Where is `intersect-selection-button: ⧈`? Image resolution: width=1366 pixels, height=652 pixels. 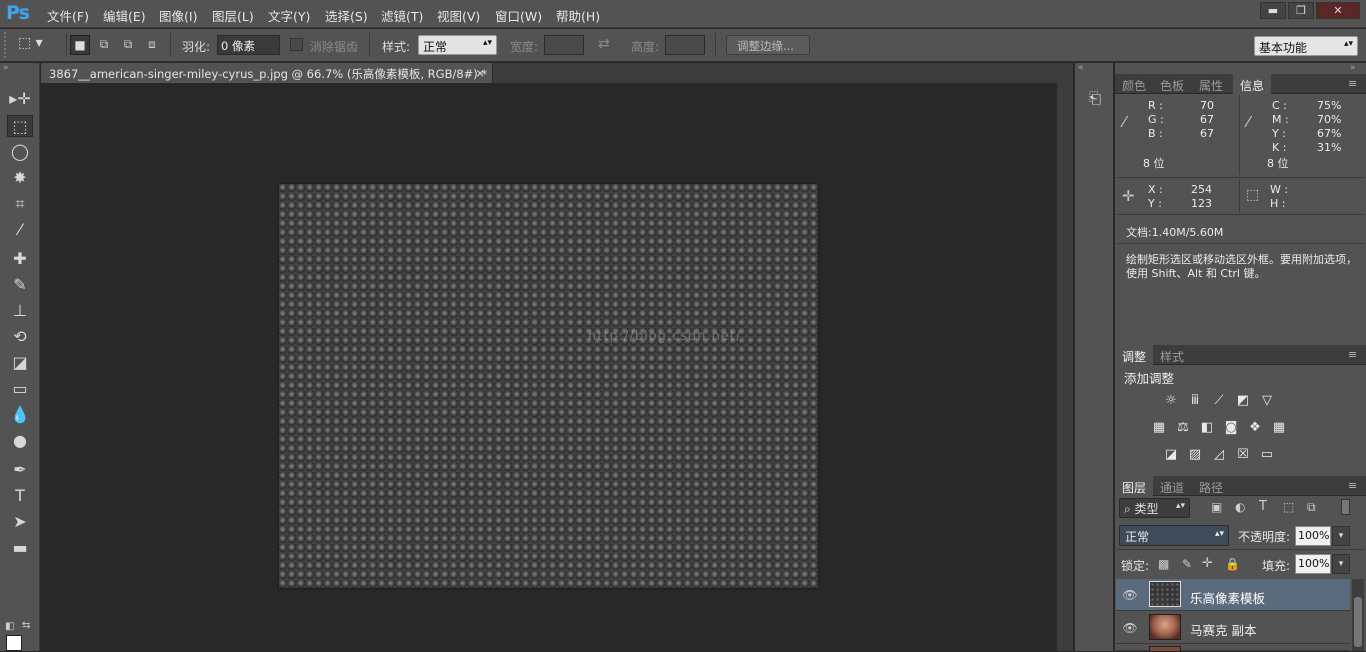
intersect-selection-button: ⧈ is located at coordinates (152, 45).